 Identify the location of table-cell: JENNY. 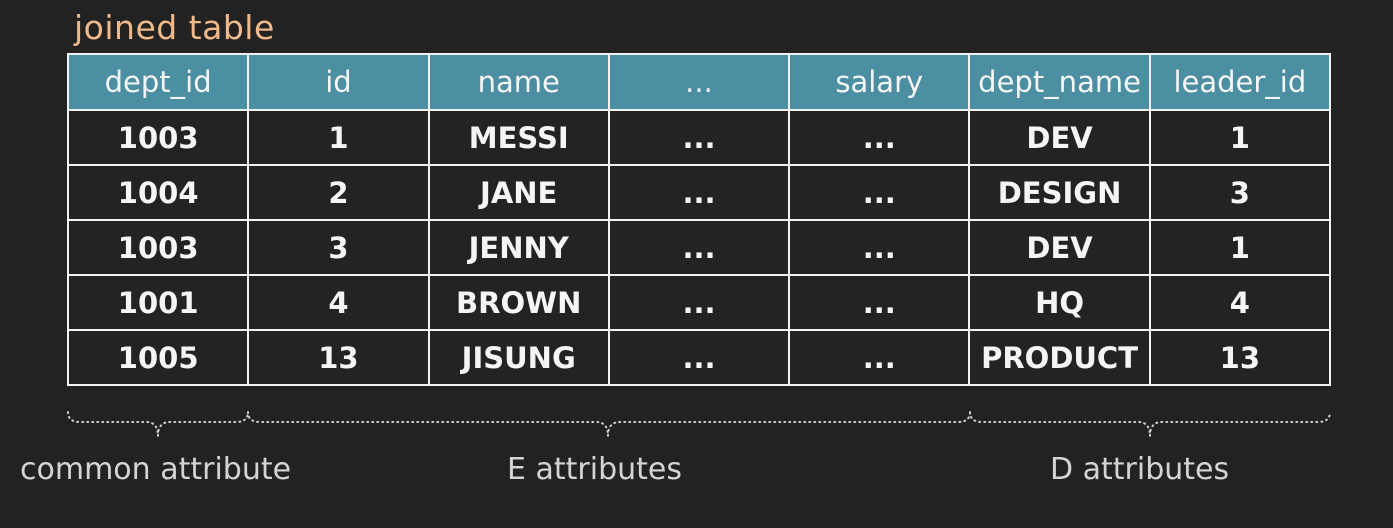
(518, 247).